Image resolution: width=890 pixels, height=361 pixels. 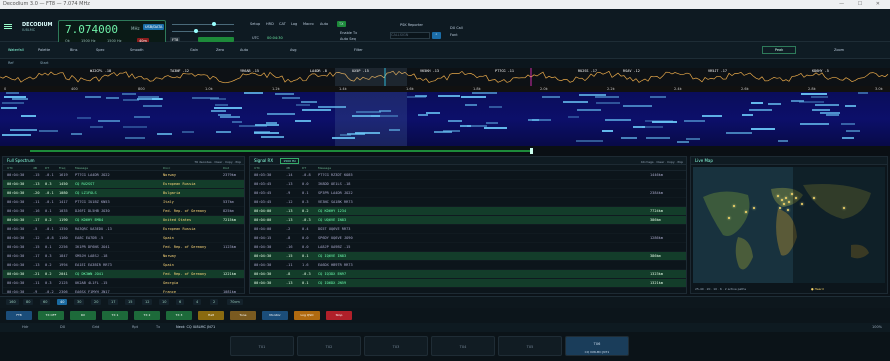 I want to click on action-button-monitor: Monitor, so click(x=275, y=315).